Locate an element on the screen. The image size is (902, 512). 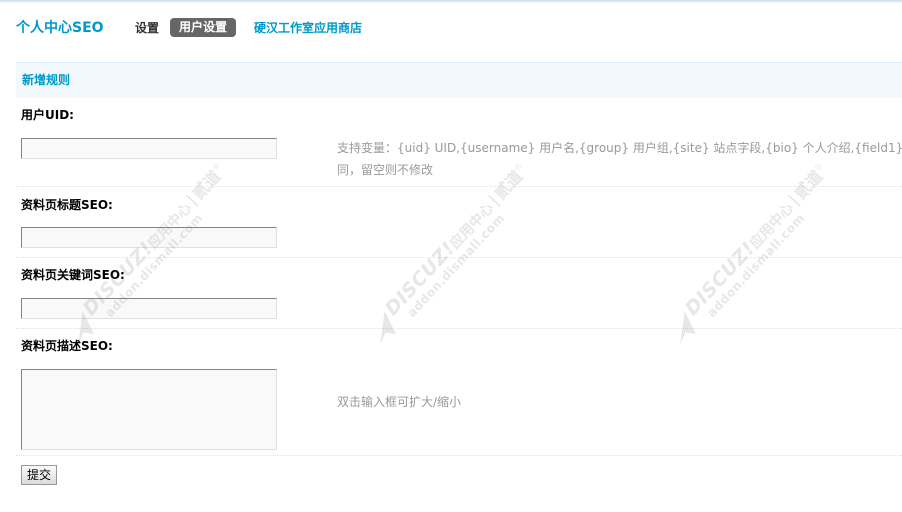
watermark-registered: ® is located at coordinates (216, 166).